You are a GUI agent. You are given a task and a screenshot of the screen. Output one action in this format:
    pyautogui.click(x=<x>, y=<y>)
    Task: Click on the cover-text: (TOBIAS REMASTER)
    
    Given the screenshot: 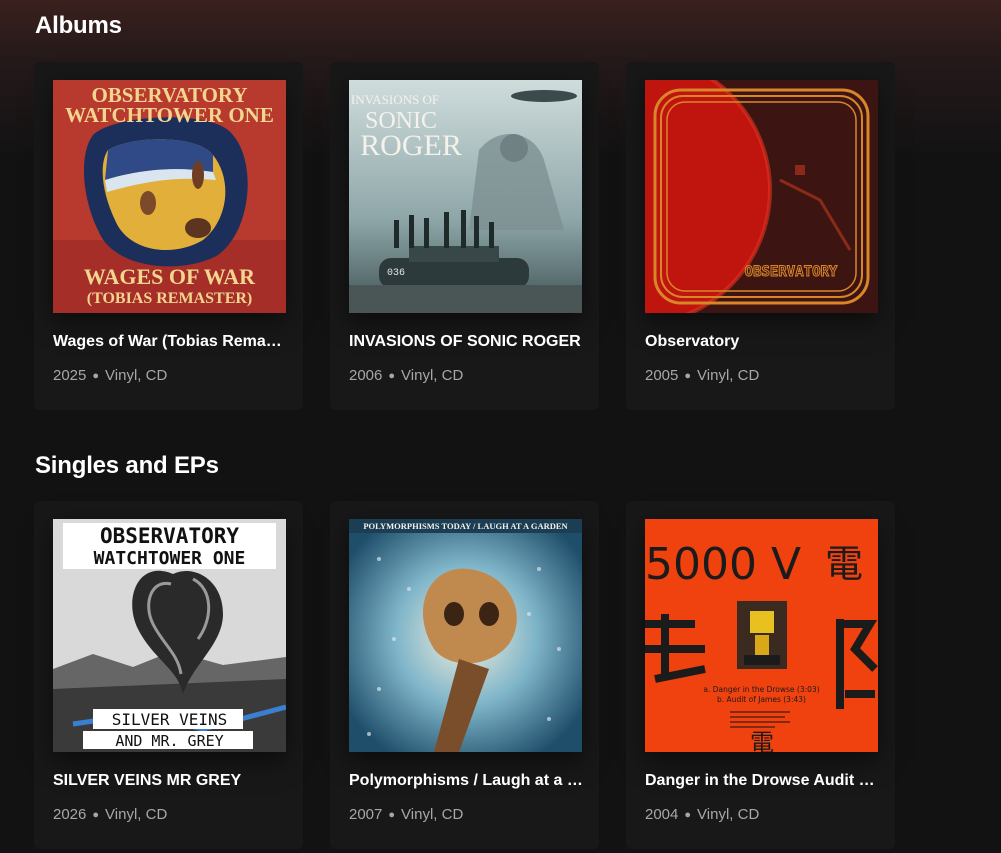 What is the action you would take?
    pyautogui.click(x=170, y=298)
    